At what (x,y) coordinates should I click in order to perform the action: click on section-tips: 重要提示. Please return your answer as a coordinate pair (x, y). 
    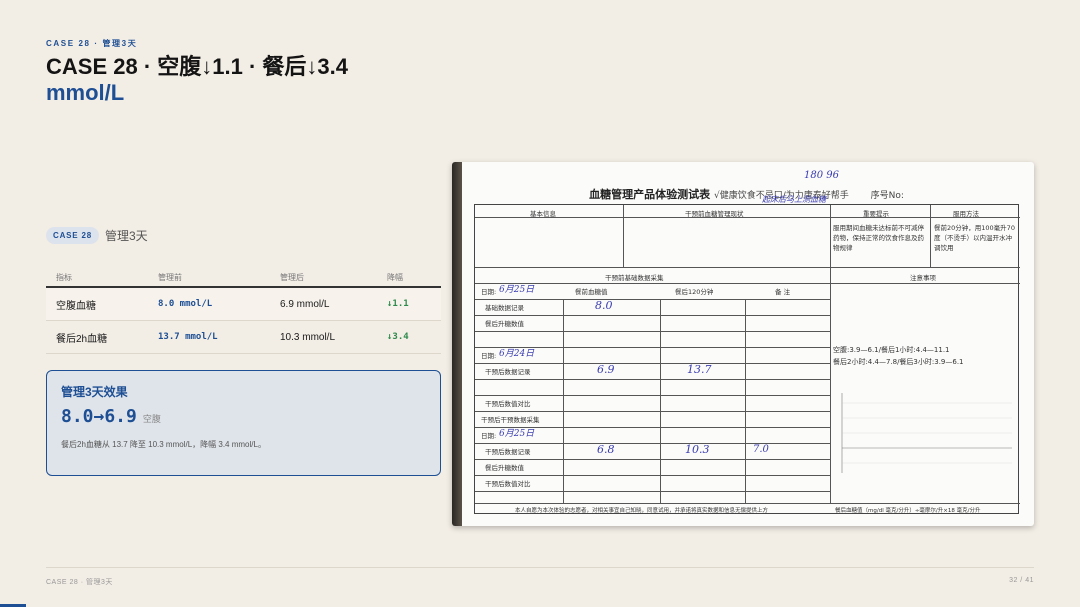
    Looking at the image, I should click on (876, 214).